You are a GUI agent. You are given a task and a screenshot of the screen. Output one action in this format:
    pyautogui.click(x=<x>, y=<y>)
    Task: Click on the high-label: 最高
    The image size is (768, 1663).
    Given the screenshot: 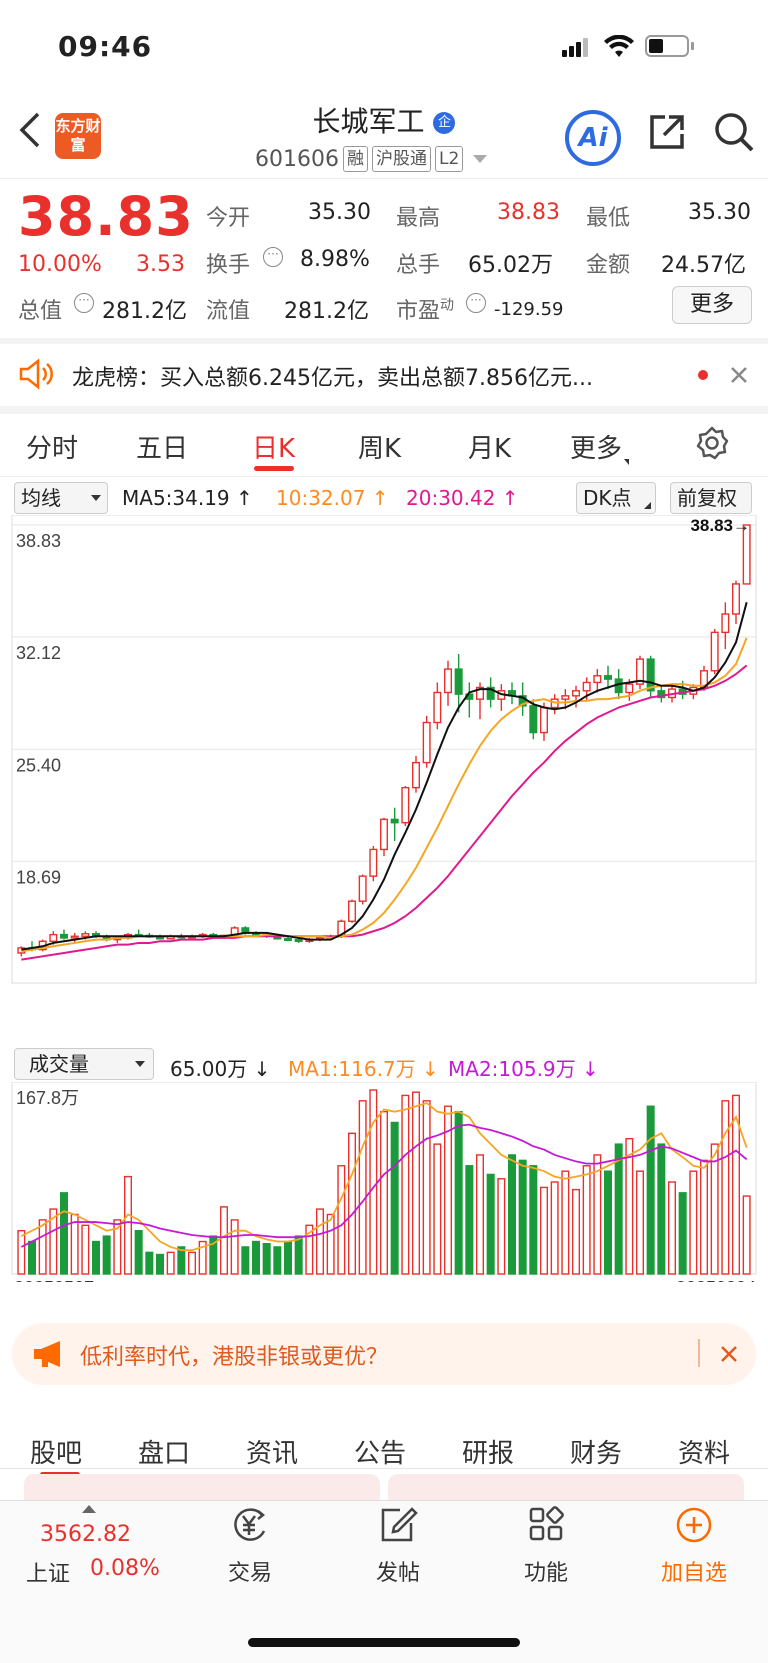 What is the action you would take?
    pyautogui.click(x=418, y=218)
    